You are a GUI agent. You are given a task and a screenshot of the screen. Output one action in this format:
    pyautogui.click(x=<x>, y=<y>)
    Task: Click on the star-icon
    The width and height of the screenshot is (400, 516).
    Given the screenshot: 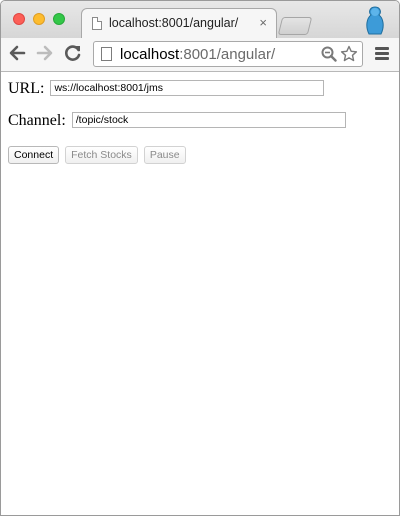 What is the action you would take?
    pyautogui.click(x=349, y=56)
    